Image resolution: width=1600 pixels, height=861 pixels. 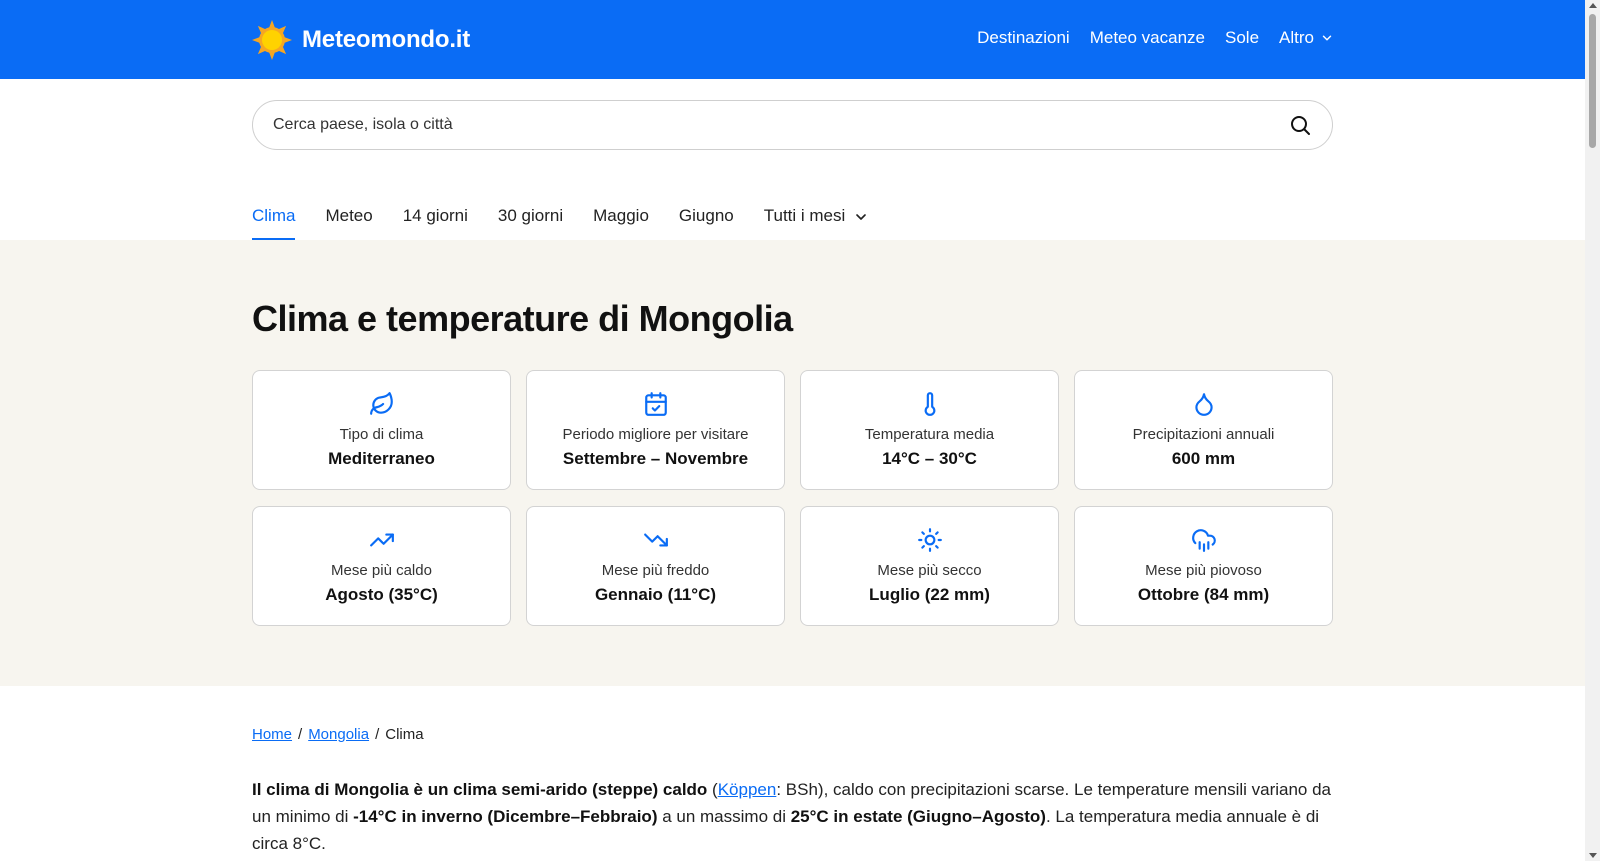 I want to click on intro-bold-text: 25°C in estate (Giugno–Agosto), so click(x=918, y=816).